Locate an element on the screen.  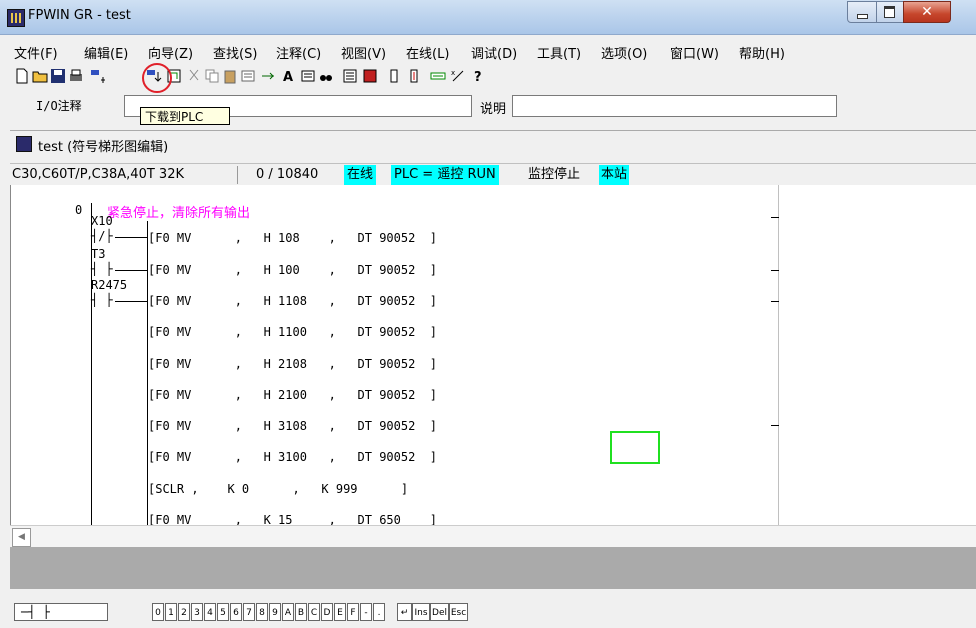
menu-wizard: 向导(Z) is located at coordinates (170, 52).